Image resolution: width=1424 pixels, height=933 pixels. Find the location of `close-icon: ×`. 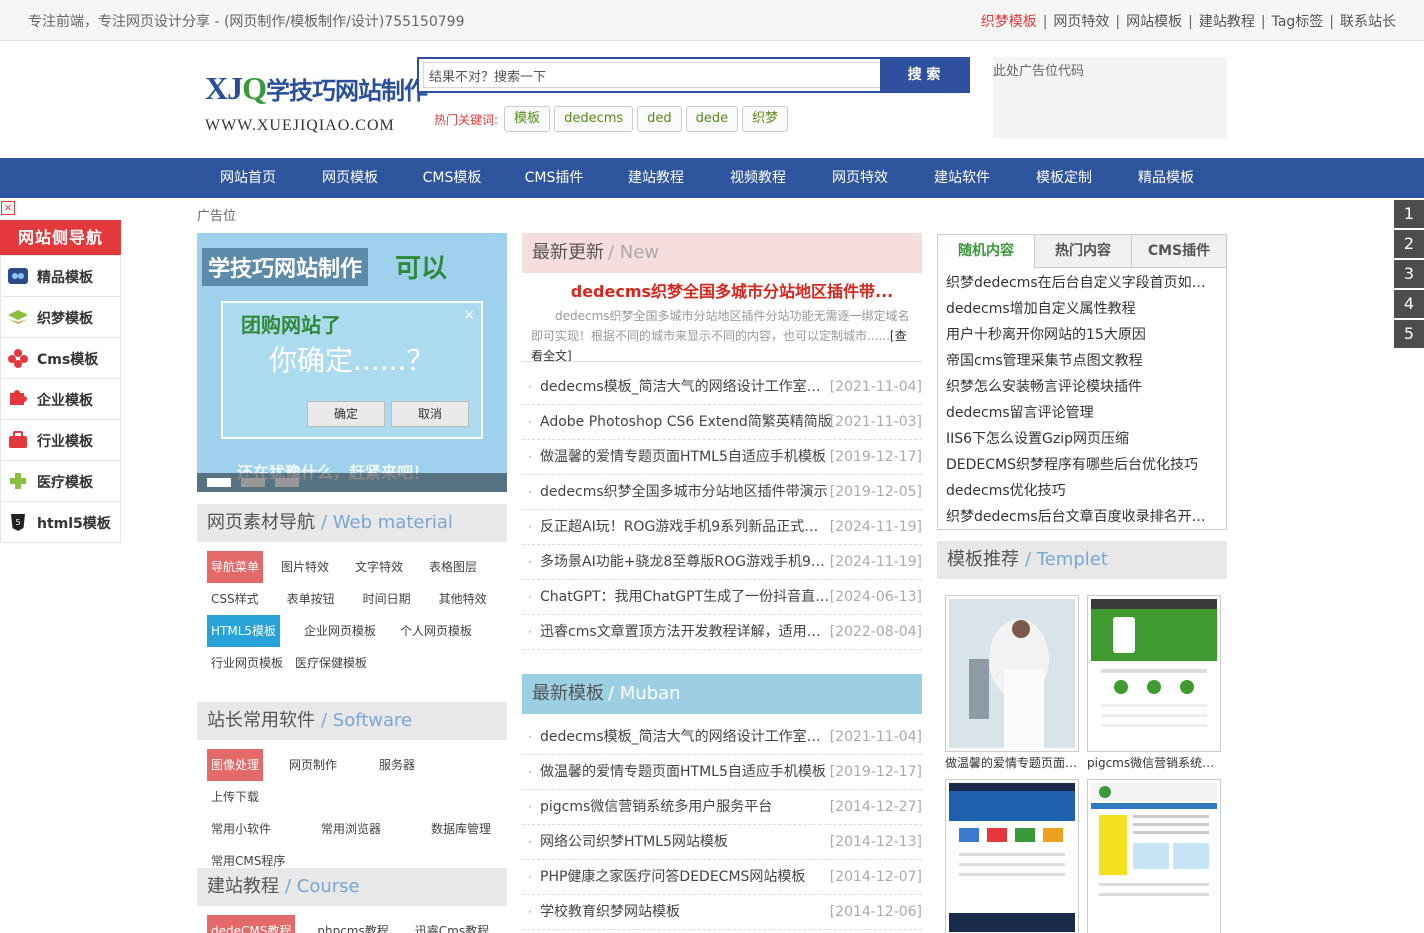

close-icon: × is located at coordinates (8, 208).